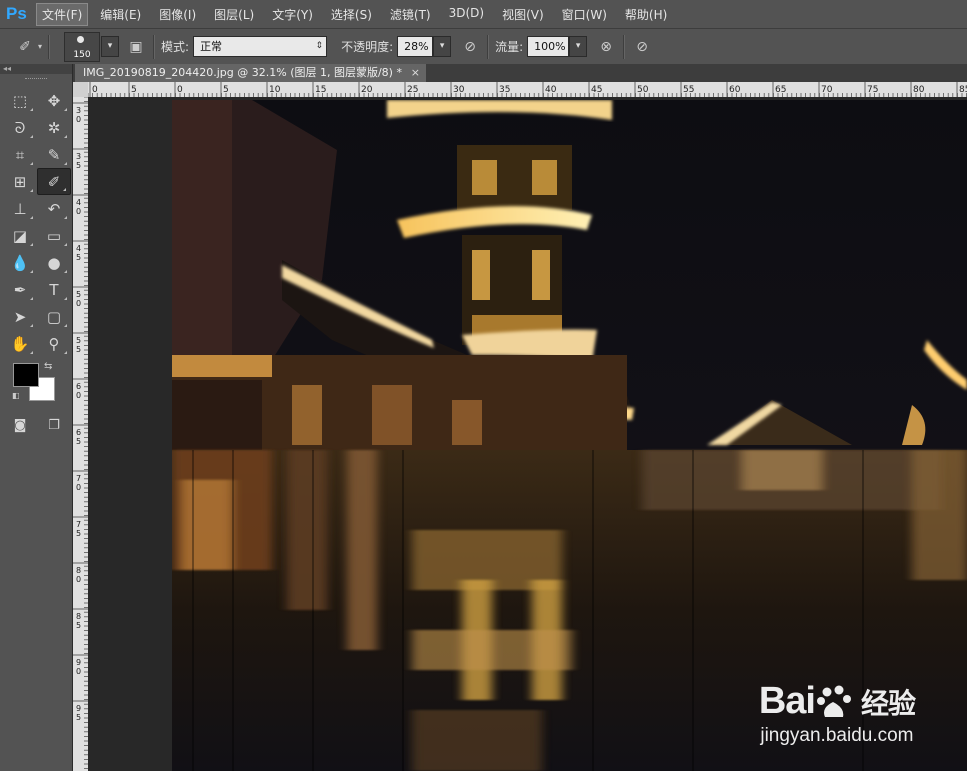 This screenshot has width=967, height=771. Describe the element at coordinates (415, 73) in the screenshot. I see `close-icon: ×` at that location.